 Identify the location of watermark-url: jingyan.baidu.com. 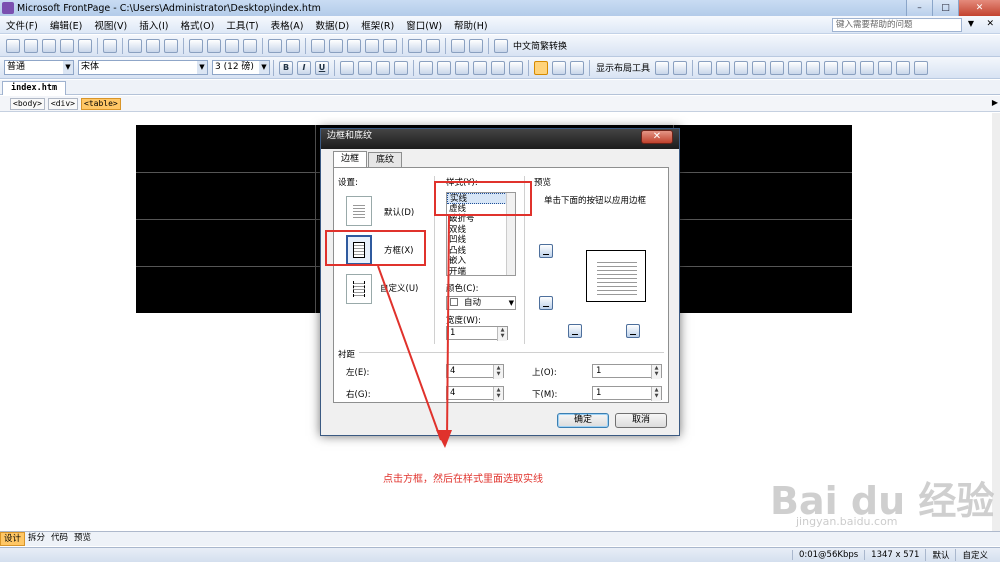
(847, 521).